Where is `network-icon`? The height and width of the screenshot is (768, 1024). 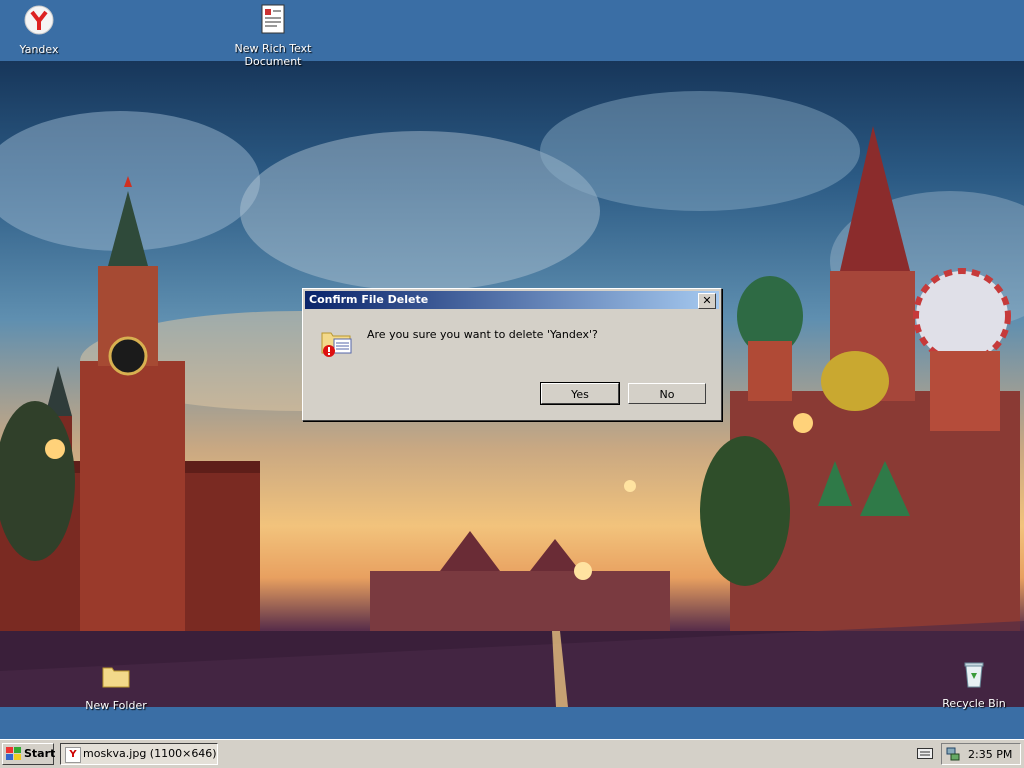 network-icon is located at coordinates (953, 754).